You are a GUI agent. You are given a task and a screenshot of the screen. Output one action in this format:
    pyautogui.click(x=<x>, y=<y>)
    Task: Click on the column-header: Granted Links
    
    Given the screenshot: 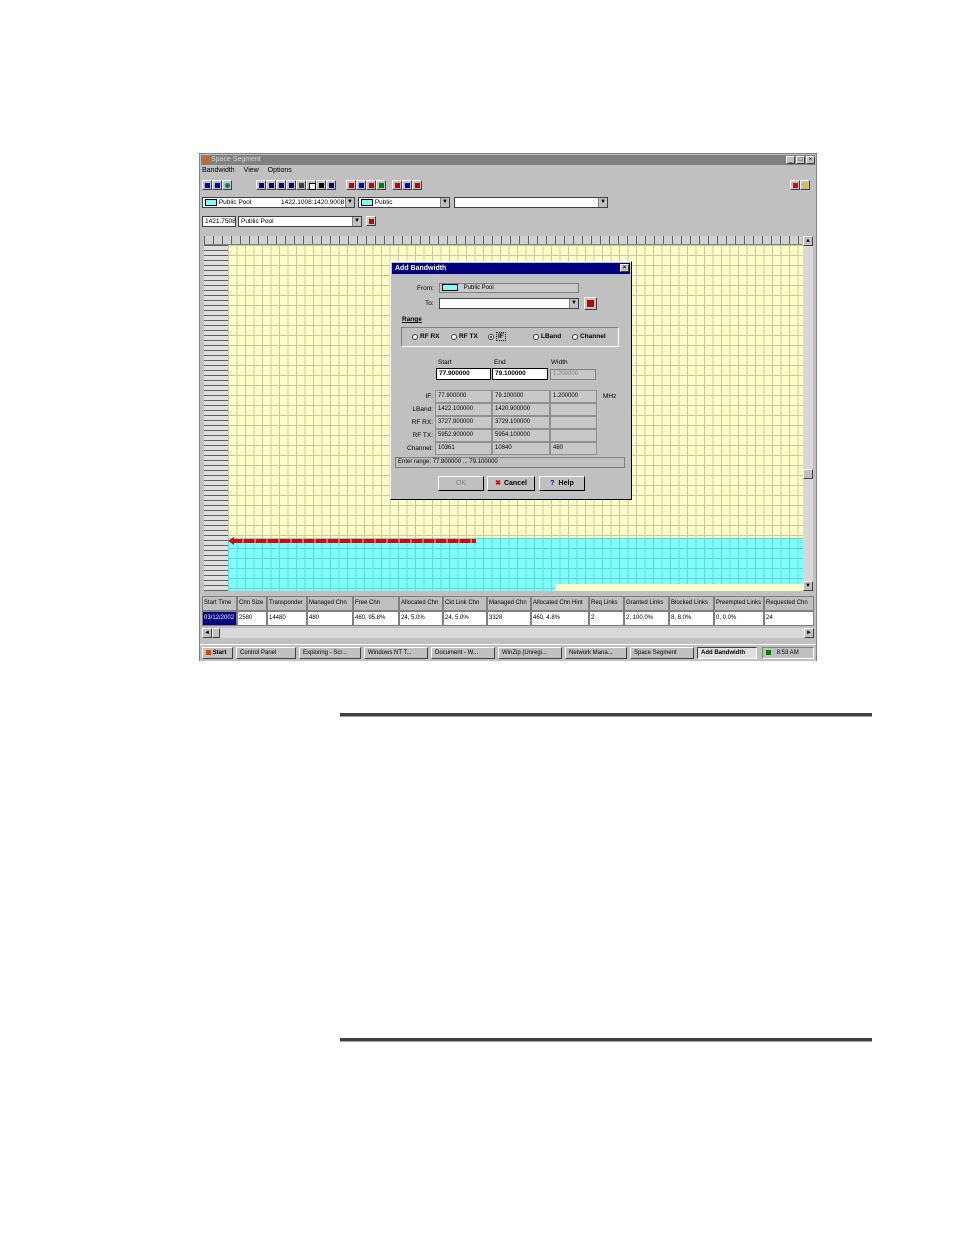 What is the action you would take?
    pyautogui.click(x=646, y=603)
    